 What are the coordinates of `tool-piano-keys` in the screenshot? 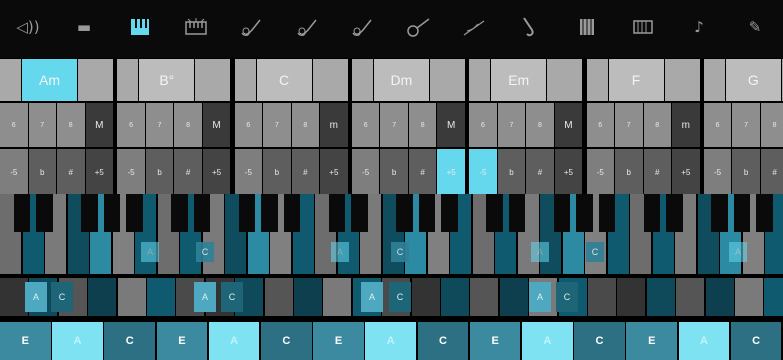 It's located at (196, 29).